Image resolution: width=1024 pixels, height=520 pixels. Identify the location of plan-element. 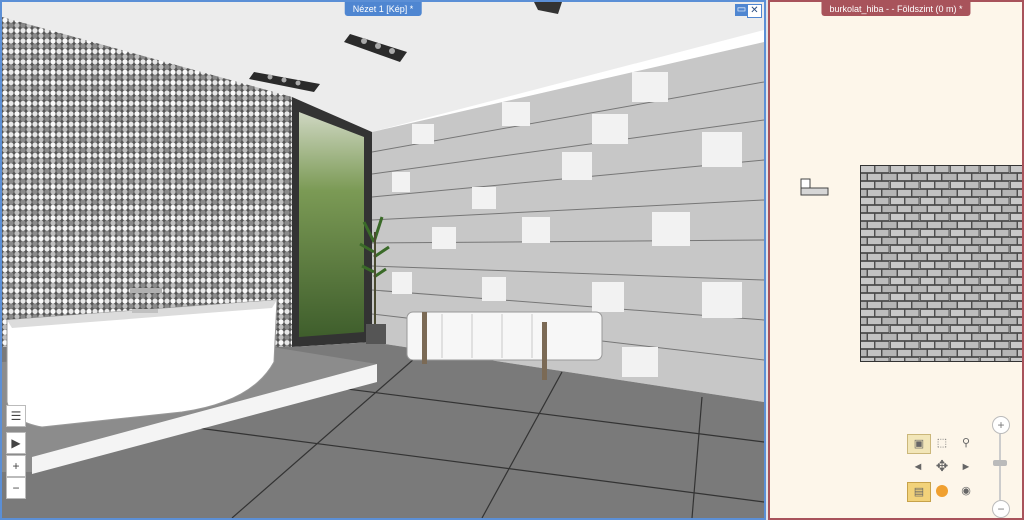
(815, 188).